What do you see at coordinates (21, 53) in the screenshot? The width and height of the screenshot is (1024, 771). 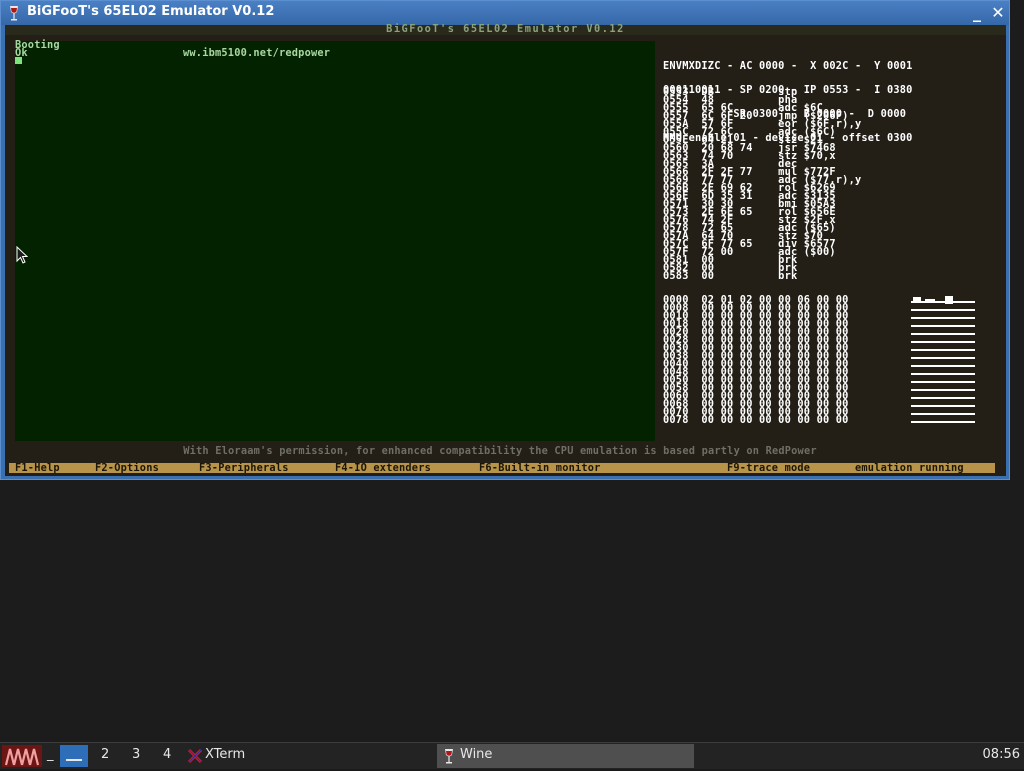 I see `screen-line-ok: Ok` at bounding box center [21, 53].